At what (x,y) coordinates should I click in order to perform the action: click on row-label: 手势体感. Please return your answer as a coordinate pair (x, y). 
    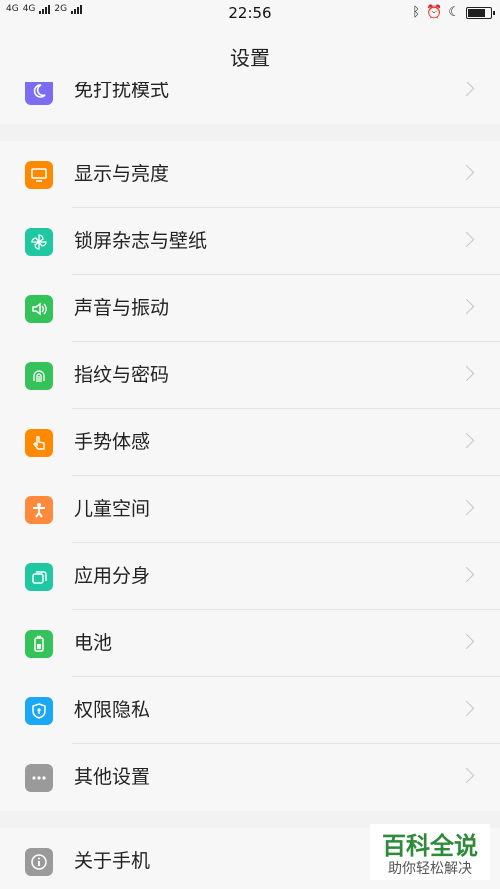
    Looking at the image, I should click on (112, 442).